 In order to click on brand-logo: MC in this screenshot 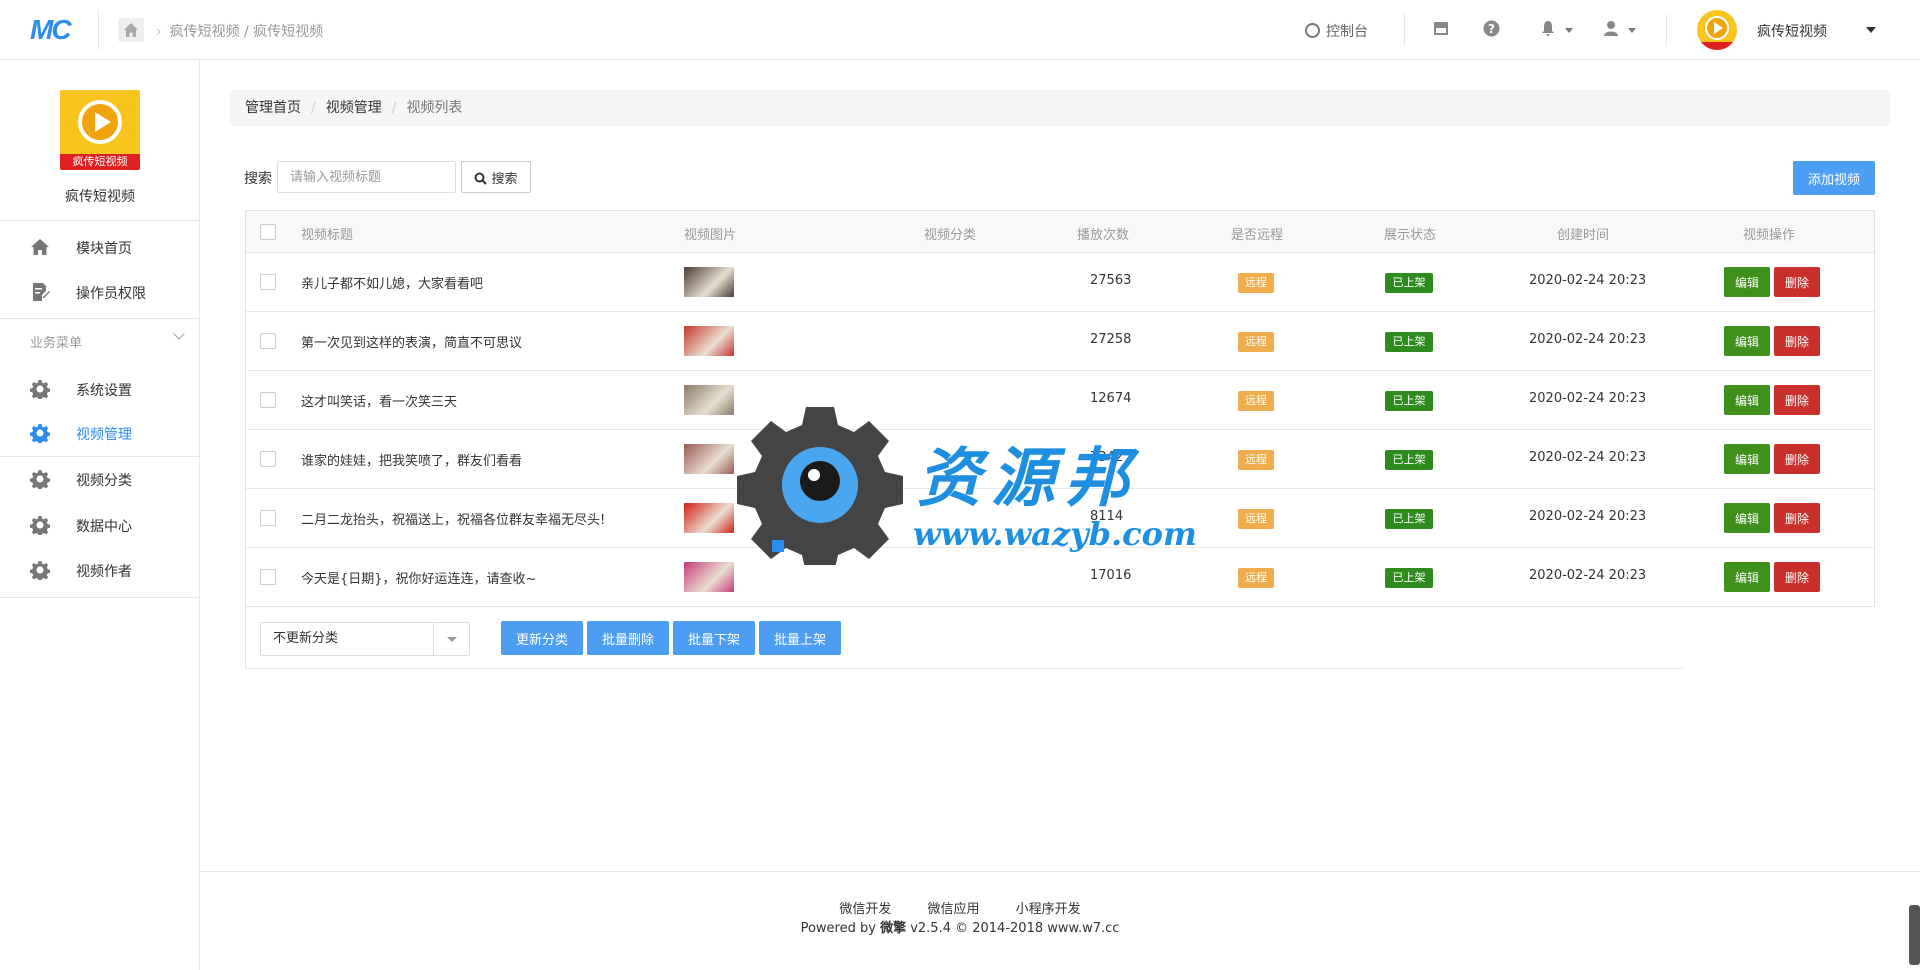, I will do `click(51, 30)`.